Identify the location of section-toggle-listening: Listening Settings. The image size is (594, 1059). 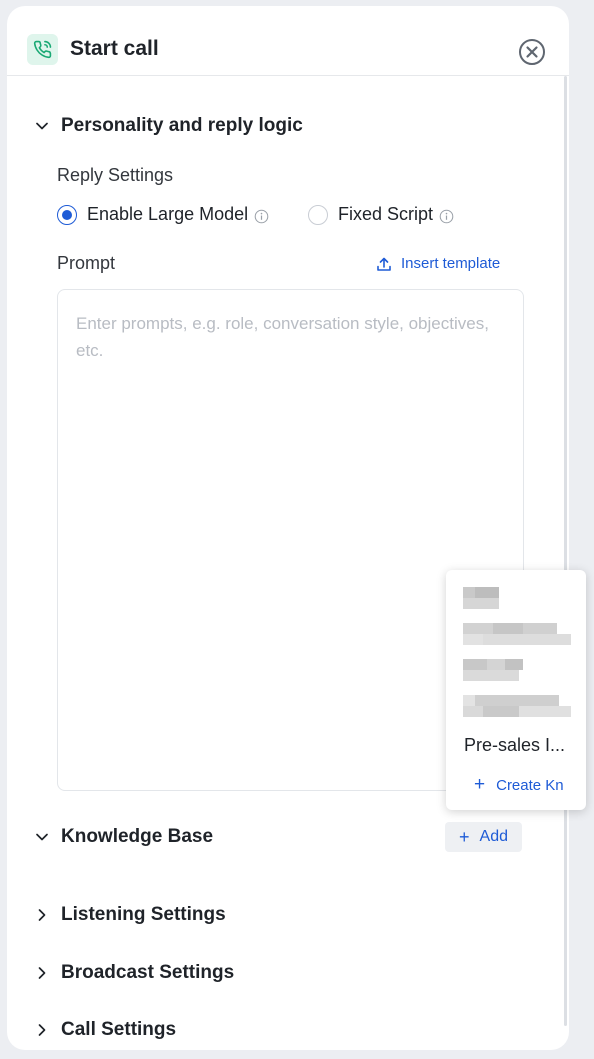
(130, 915).